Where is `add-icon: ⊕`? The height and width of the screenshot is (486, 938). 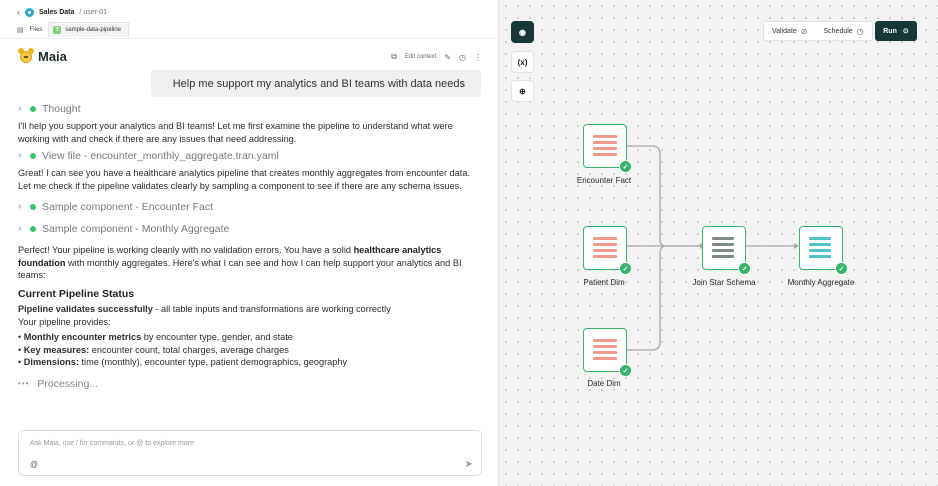 add-icon: ⊕ is located at coordinates (522, 91).